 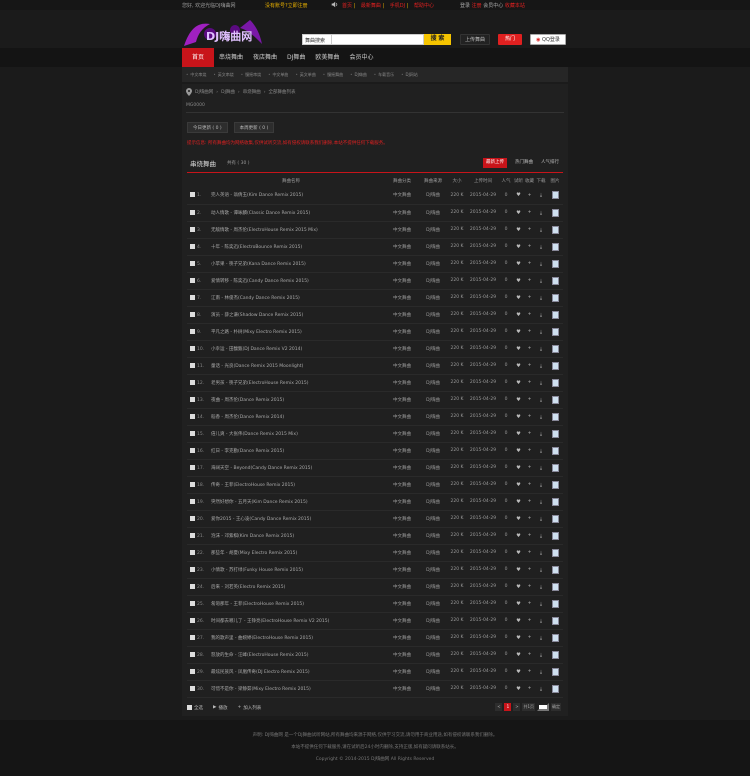 I want to click on site-logo: DJ嗨曲网, so click(x=222, y=32).